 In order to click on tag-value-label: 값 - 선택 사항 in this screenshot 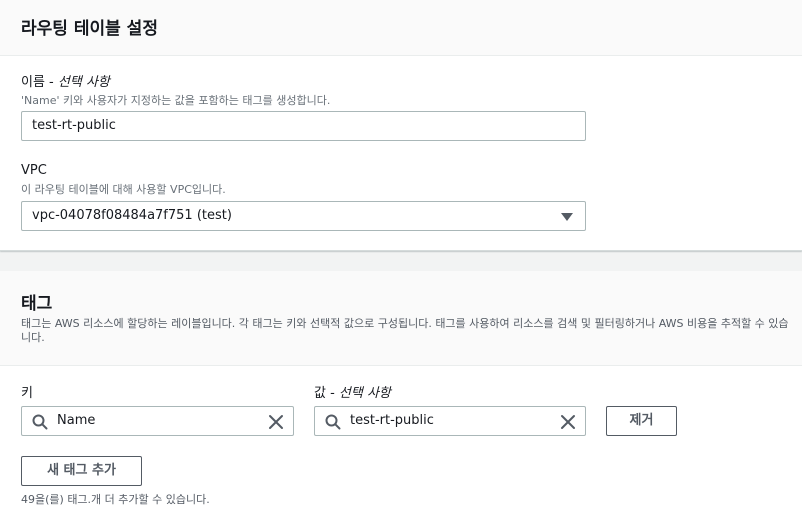, I will do `click(352, 391)`.